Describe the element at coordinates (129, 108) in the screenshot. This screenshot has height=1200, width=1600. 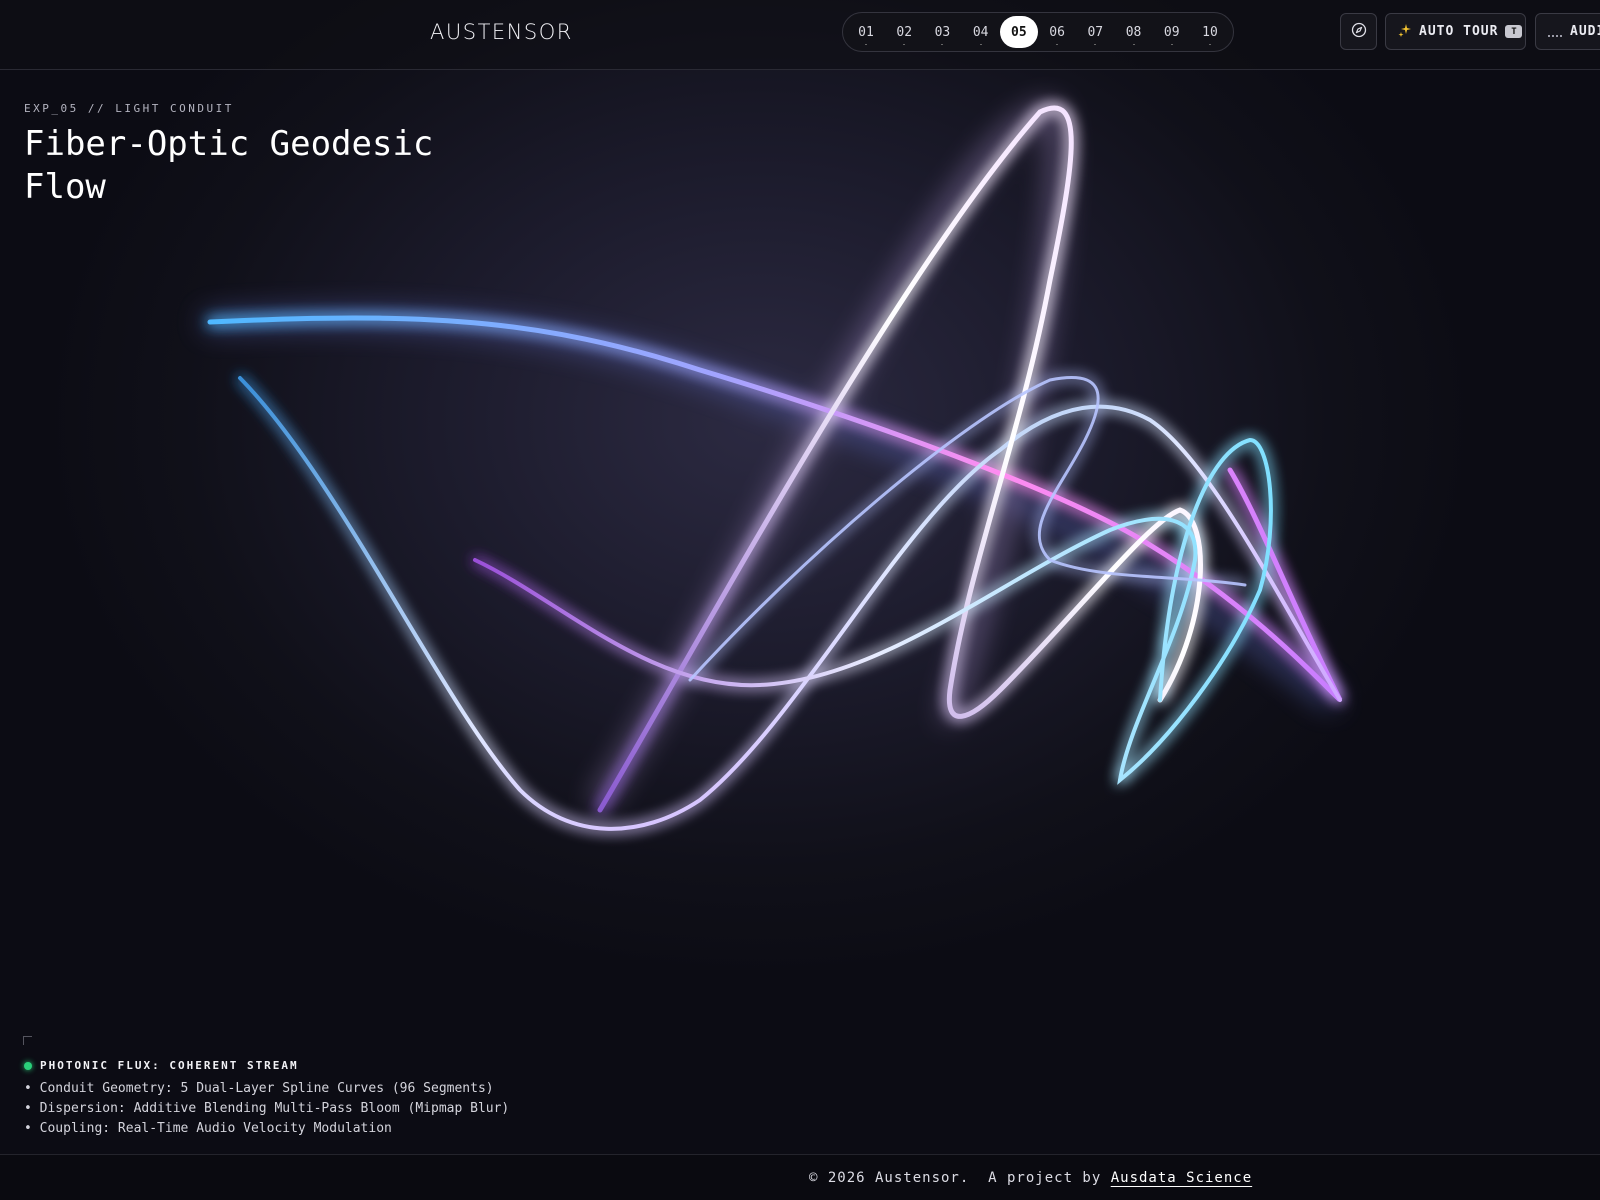
I see `experiment-eyebrow: EXP_05 // LIGHT CONDUIT` at that location.